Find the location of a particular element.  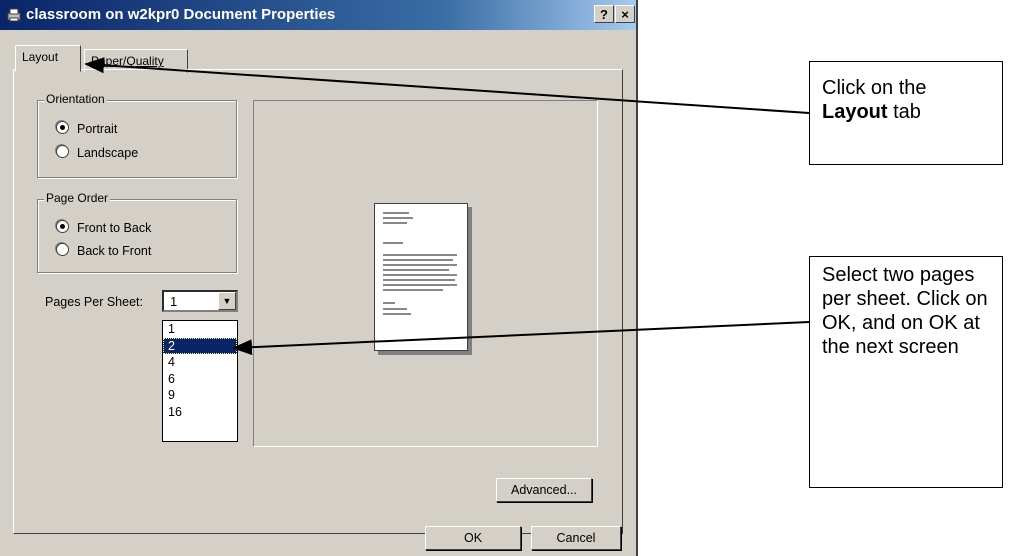

arrow-to-layout-tab is located at coordinates (447, 85).